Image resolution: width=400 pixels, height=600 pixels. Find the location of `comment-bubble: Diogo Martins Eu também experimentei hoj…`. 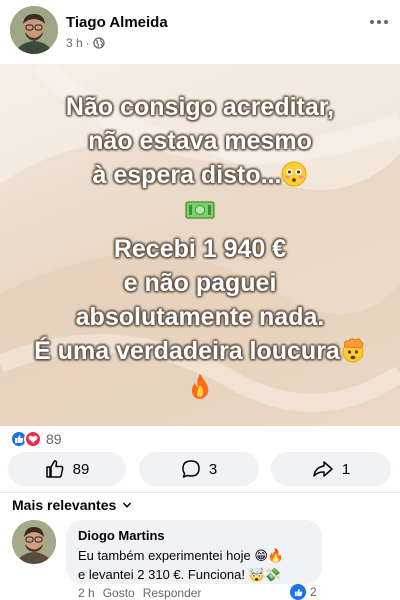

comment-bubble: Diogo Martins Eu também experimentei hoj… is located at coordinates (194, 552).